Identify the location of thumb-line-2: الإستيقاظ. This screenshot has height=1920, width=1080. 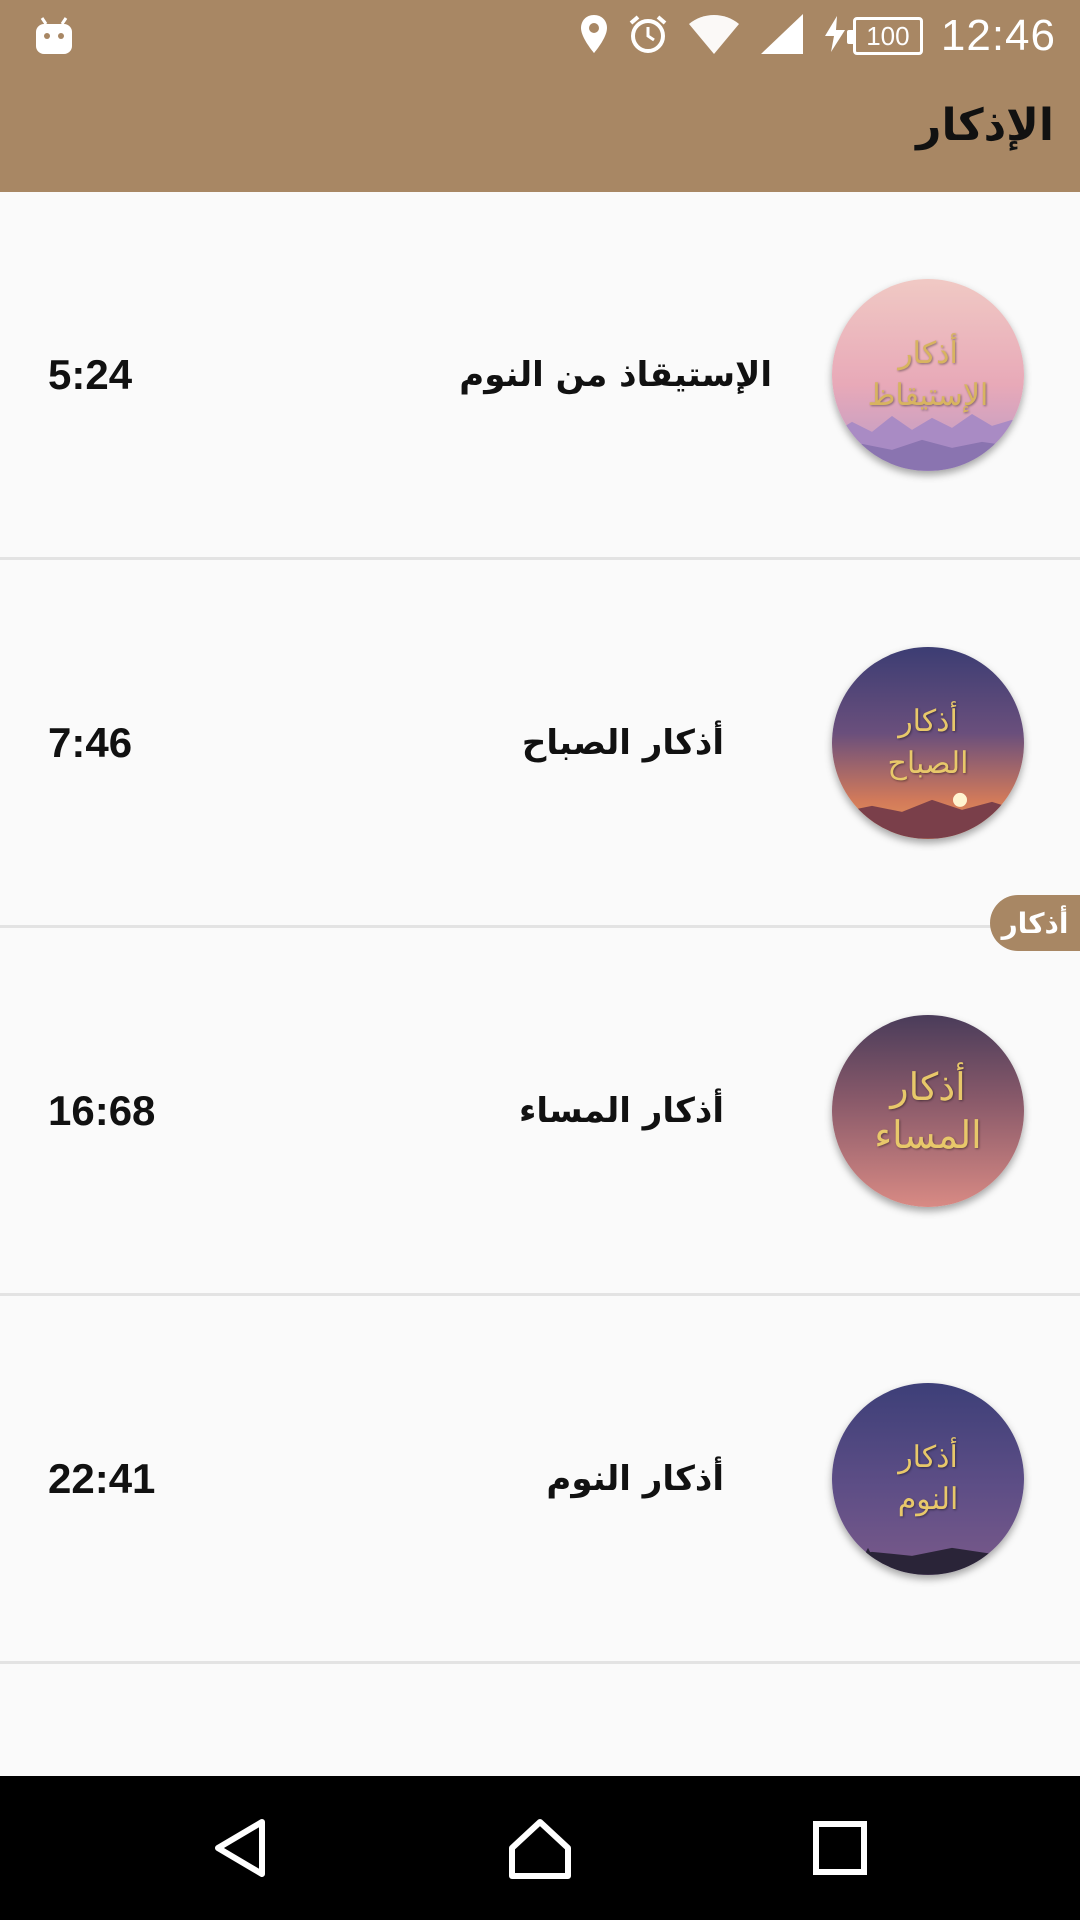
(928, 395).